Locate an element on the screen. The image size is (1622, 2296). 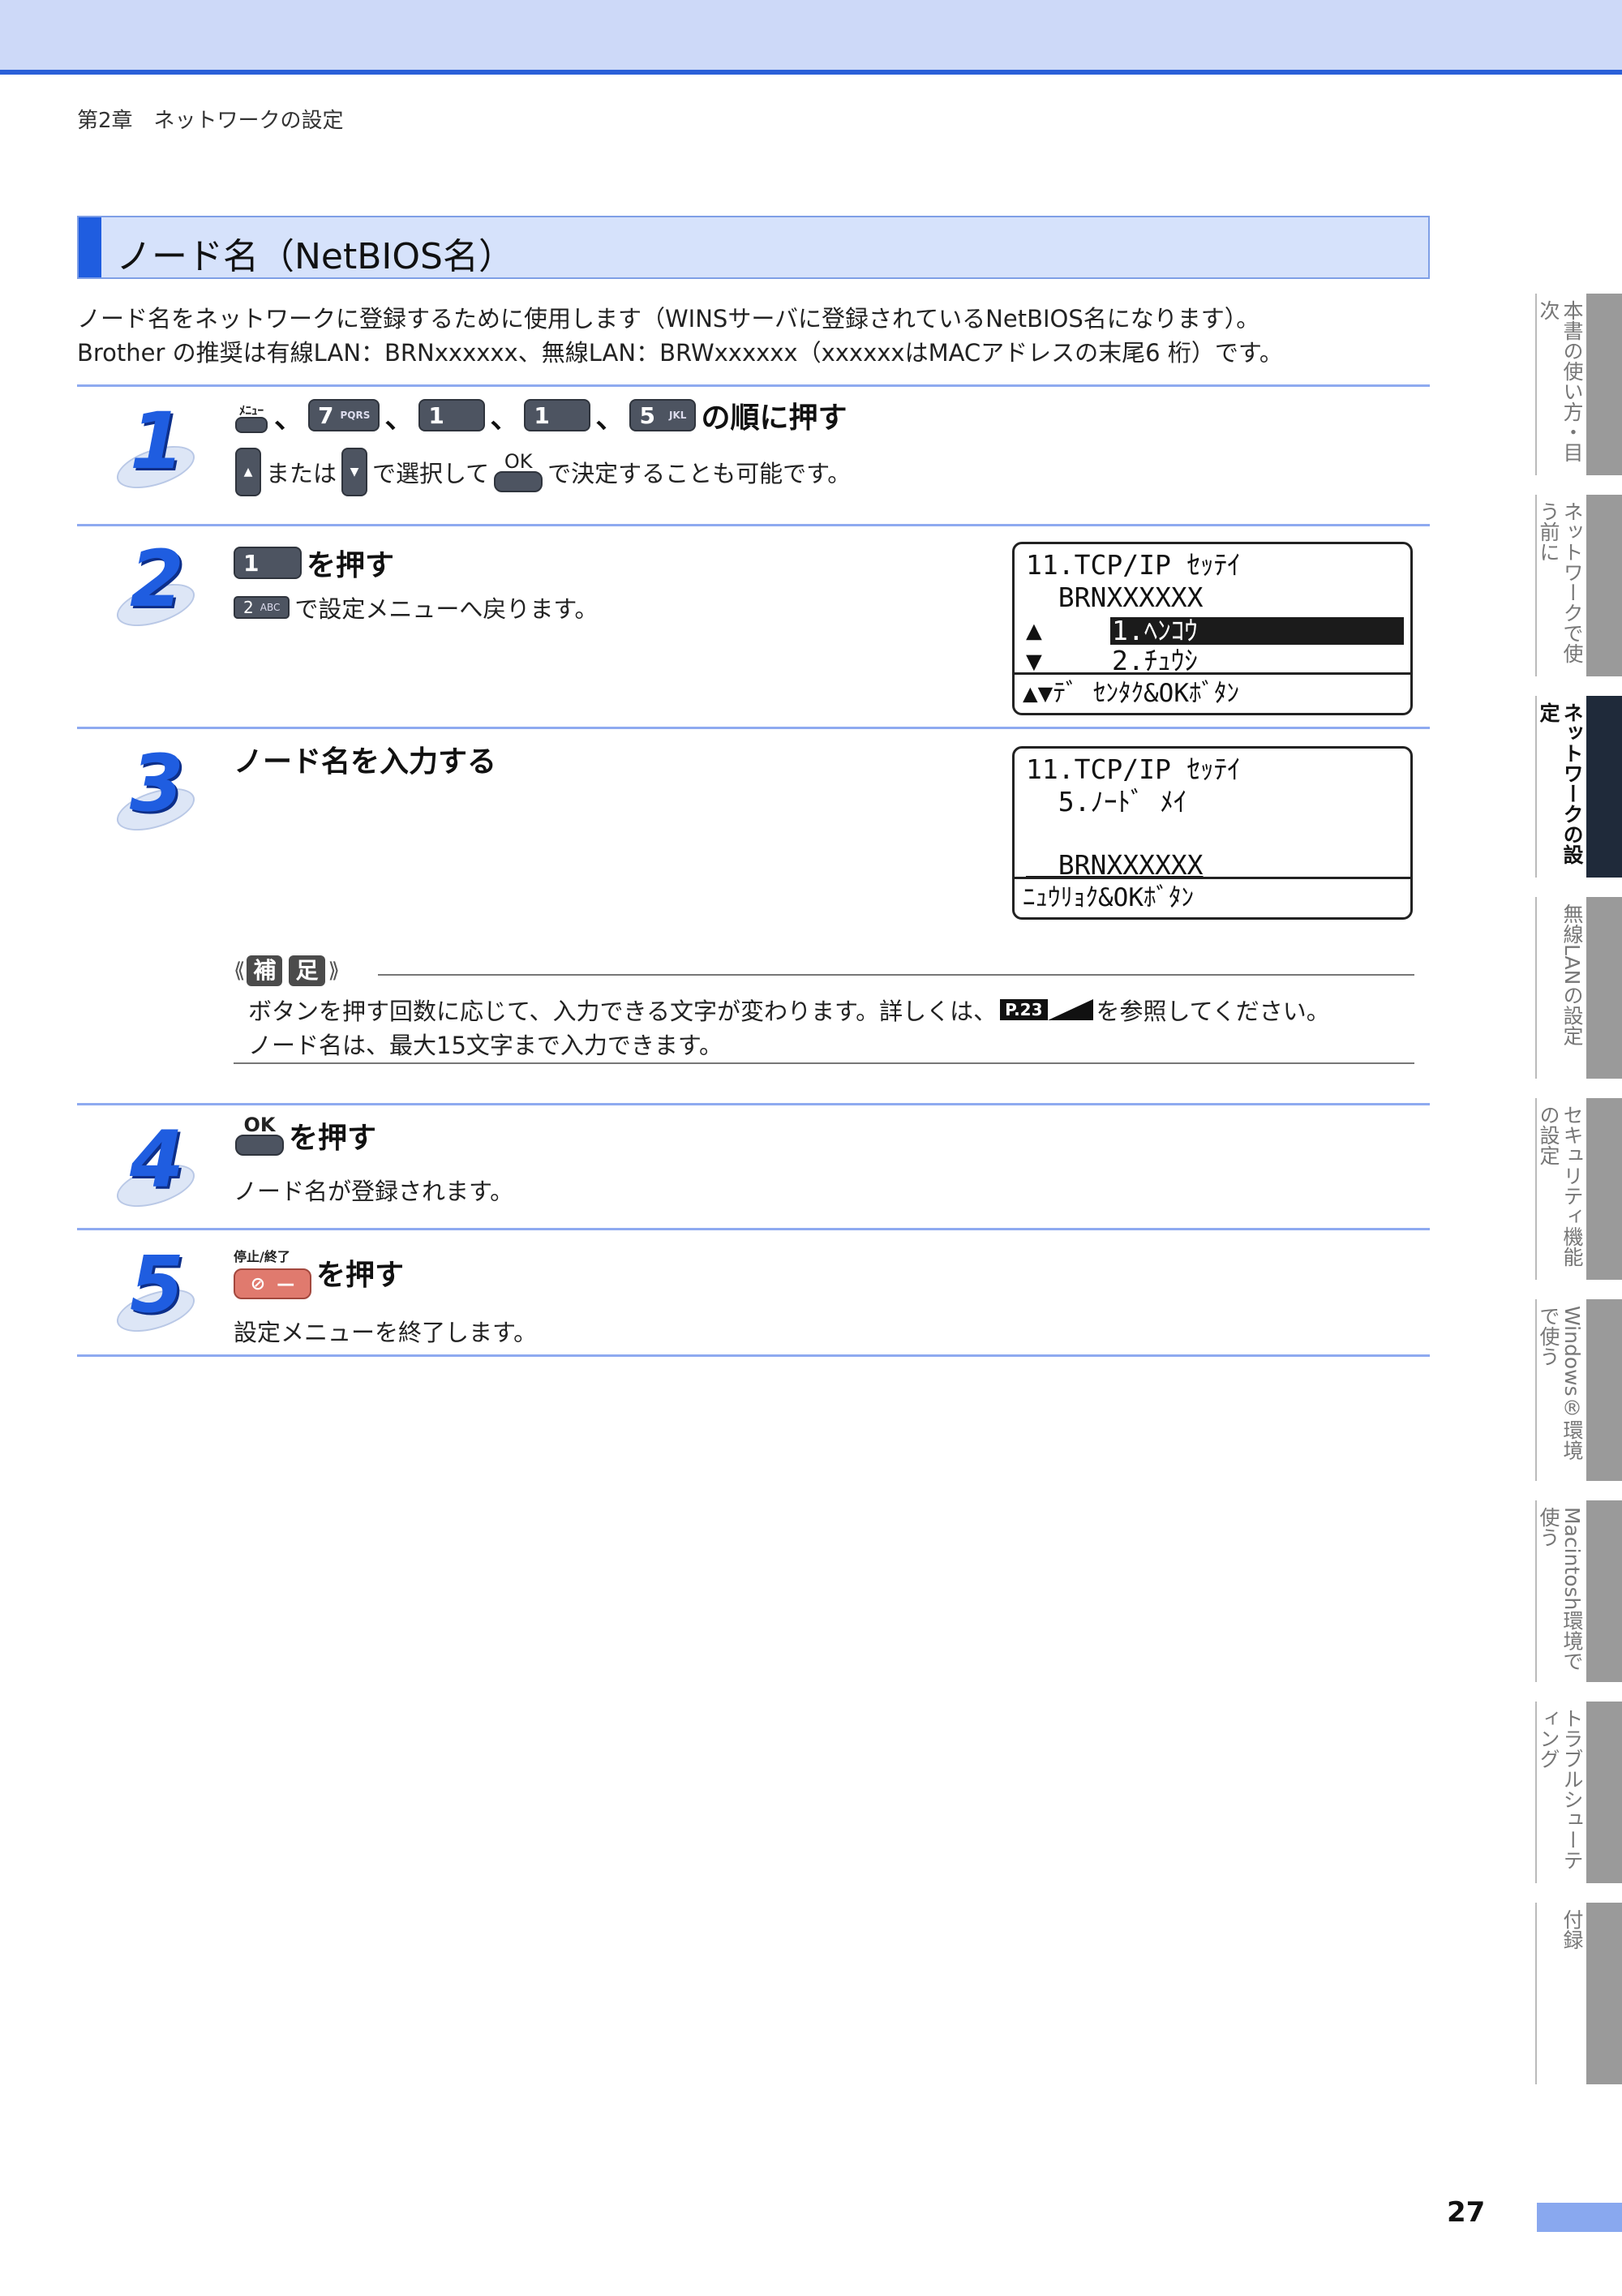
page-ref-arrow-icon is located at coordinates (1070, 1009).